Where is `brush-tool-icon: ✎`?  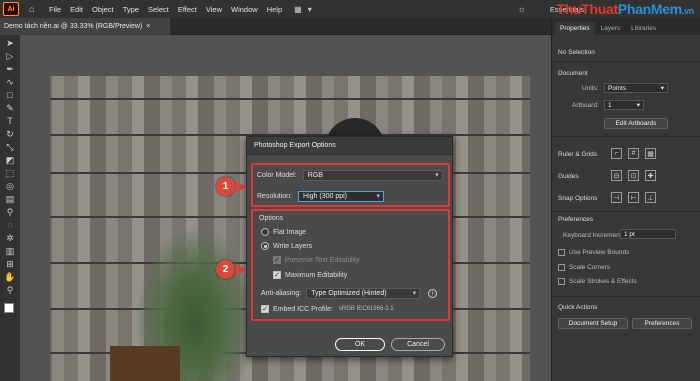 brush-tool-icon: ✎ is located at coordinates (10, 108).